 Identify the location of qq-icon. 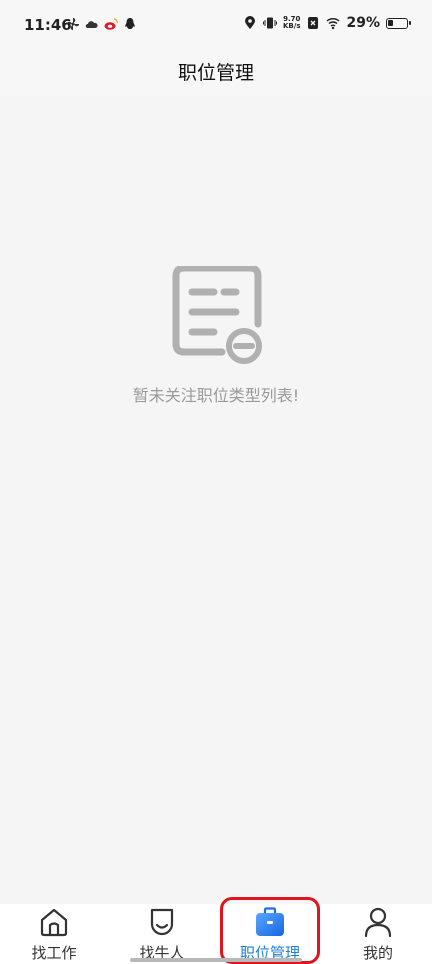
(130, 23).